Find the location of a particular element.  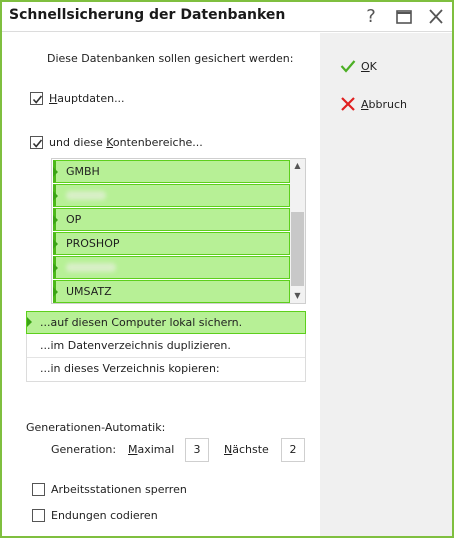

target-option-duplicate: ...im Datenverzeichnis duplizieren. is located at coordinates (166, 346).